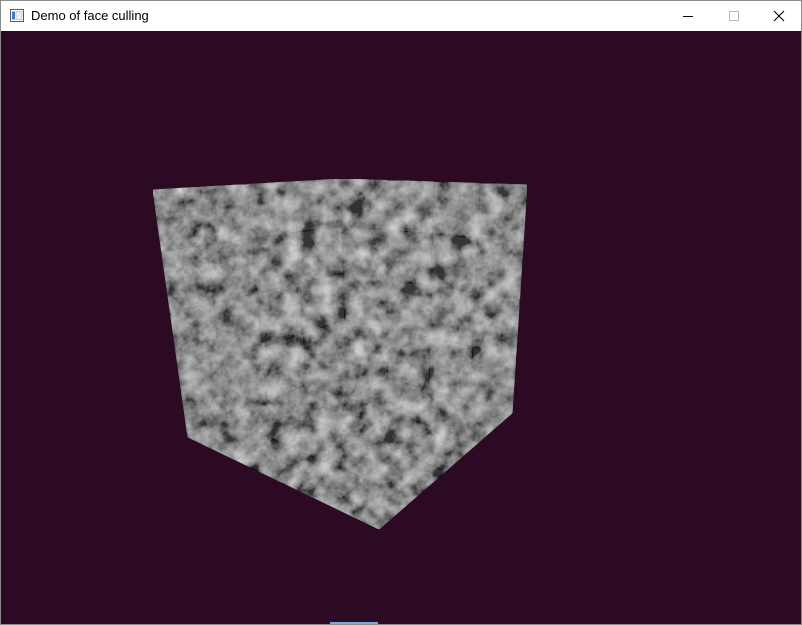 This screenshot has width=802, height=625. What do you see at coordinates (354, 623) in the screenshot?
I see `taskbar-indicator` at bounding box center [354, 623].